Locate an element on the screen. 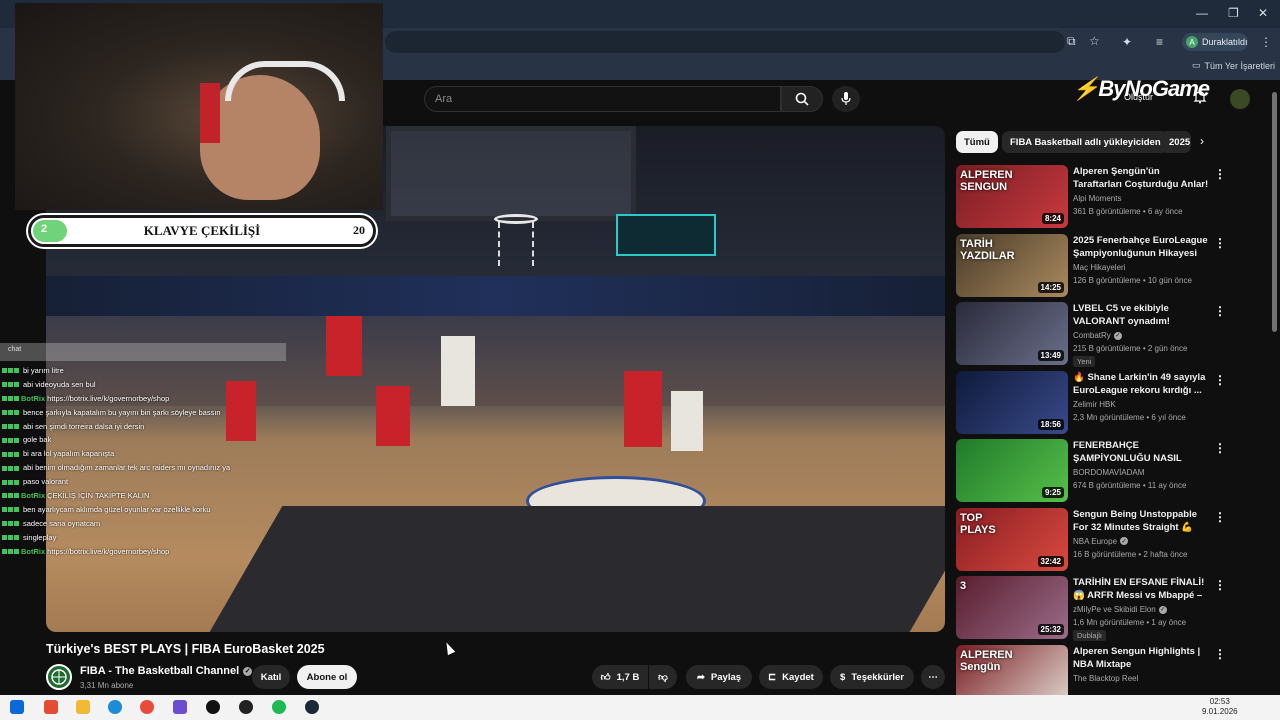  chevron-right-icon: › is located at coordinates (1202, 141).